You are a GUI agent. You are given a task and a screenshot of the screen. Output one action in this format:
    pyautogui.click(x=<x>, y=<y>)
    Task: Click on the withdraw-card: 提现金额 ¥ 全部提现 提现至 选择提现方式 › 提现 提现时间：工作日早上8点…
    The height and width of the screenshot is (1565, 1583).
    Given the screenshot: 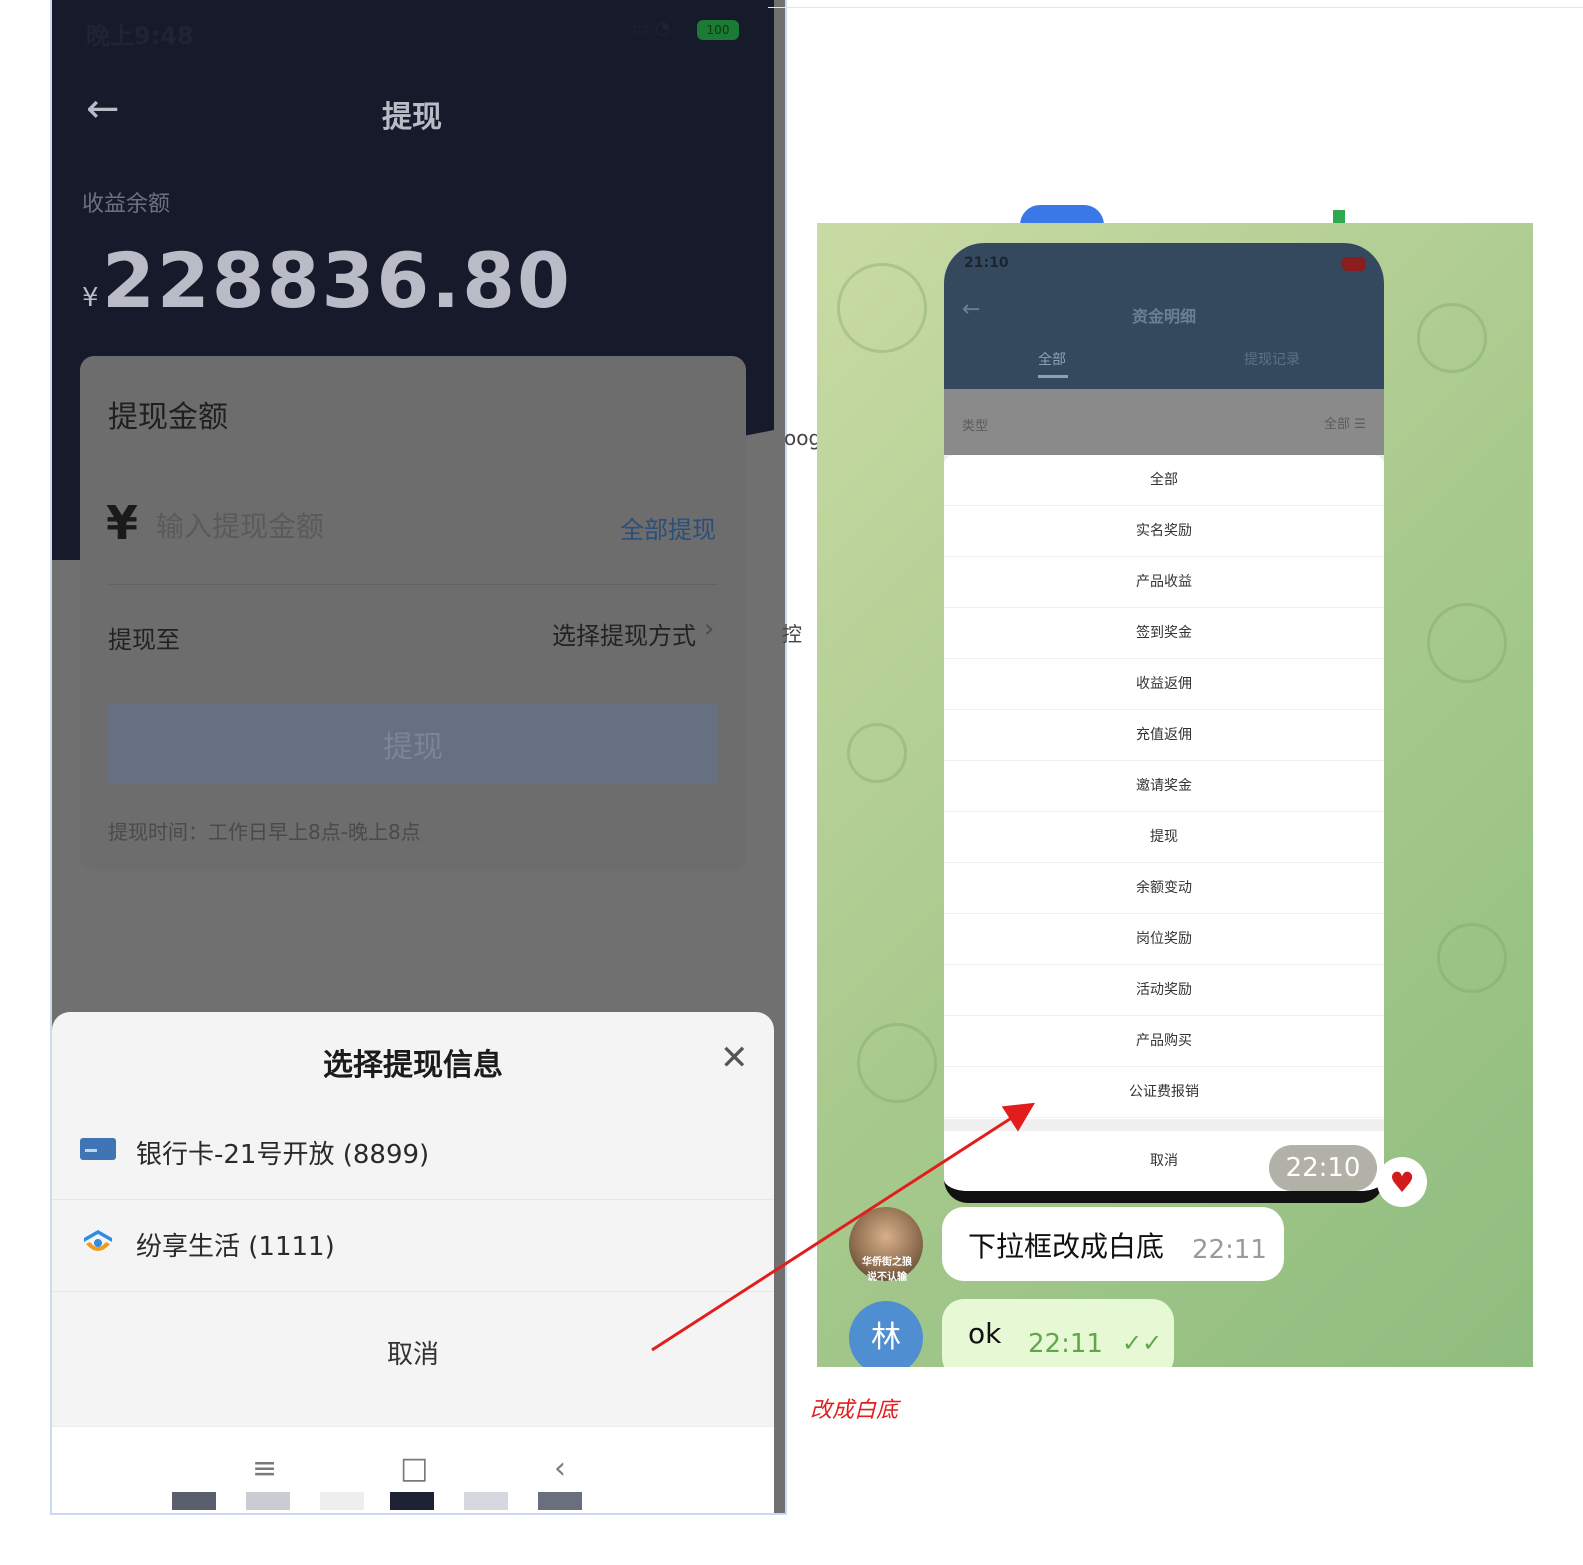 What is the action you would take?
    pyautogui.click(x=413, y=613)
    